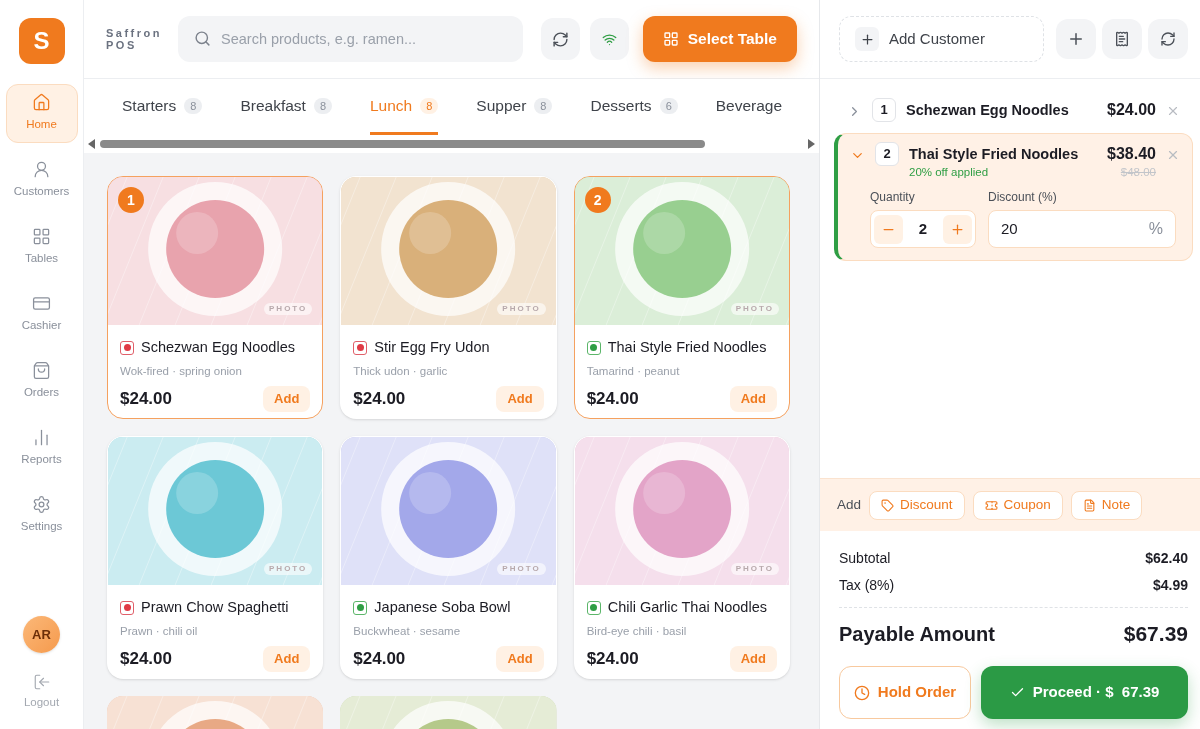 Image resolution: width=1200 pixels, height=729 pixels. What do you see at coordinates (1089, 505) in the screenshot?
I see `document-icon` at bounding box center [1089, 505].